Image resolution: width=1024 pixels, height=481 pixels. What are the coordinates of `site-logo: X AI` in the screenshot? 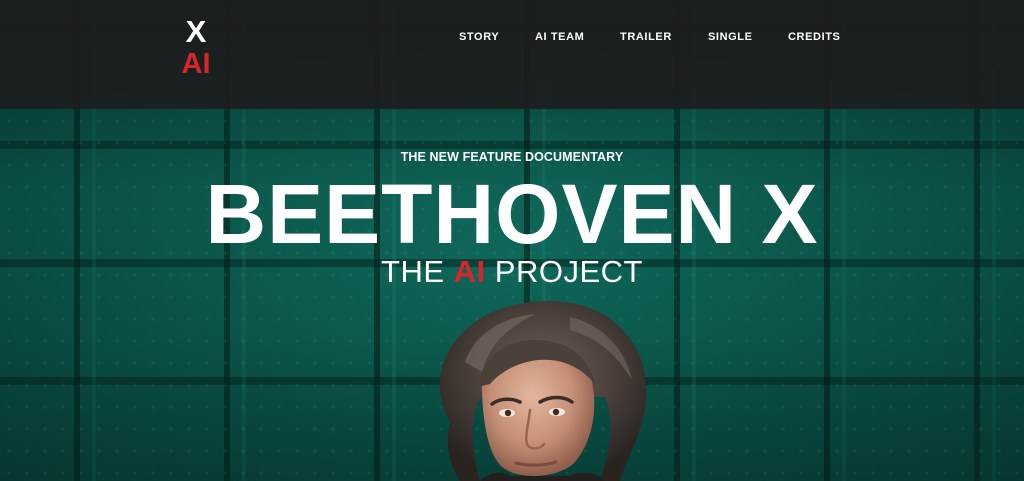 It's located at (196, 47).